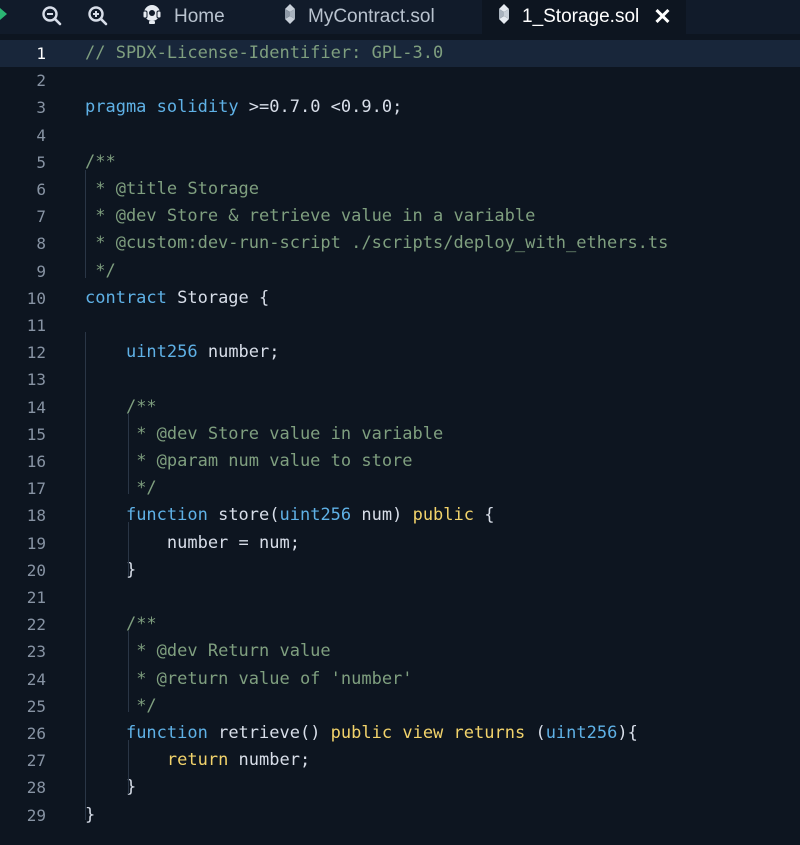 This screenshot has height=845, width=800. What do you see at coordinates (400, 597) in the screenshot?
I see `code-line: 21` at bounding box center [400, 597].